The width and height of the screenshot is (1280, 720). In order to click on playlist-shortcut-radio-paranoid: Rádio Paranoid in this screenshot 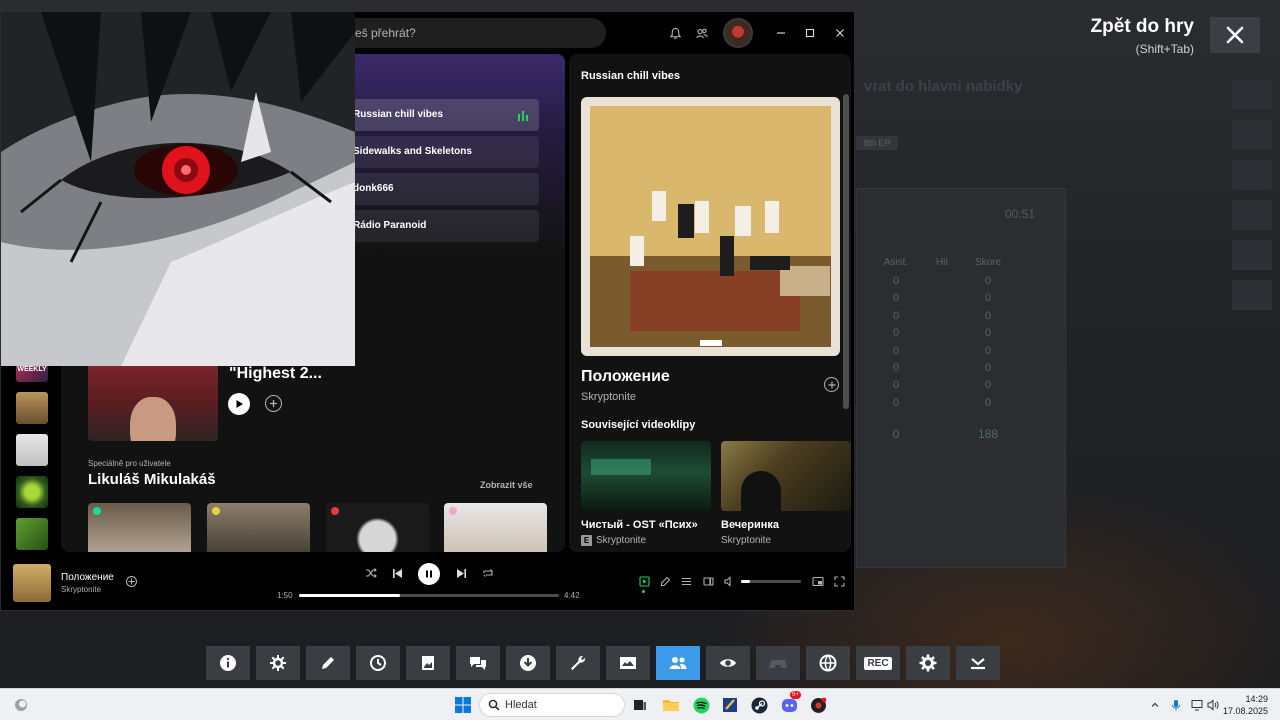, I will do `click(442, 226)`.